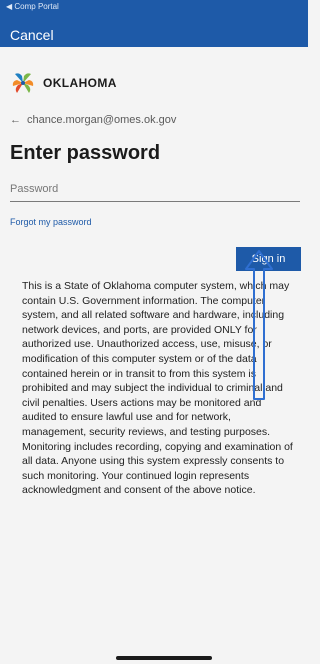 The width and height of the screenshot is (320, 664). I want to click on forgot-password-link: Forgot my password, so click(51, 222).